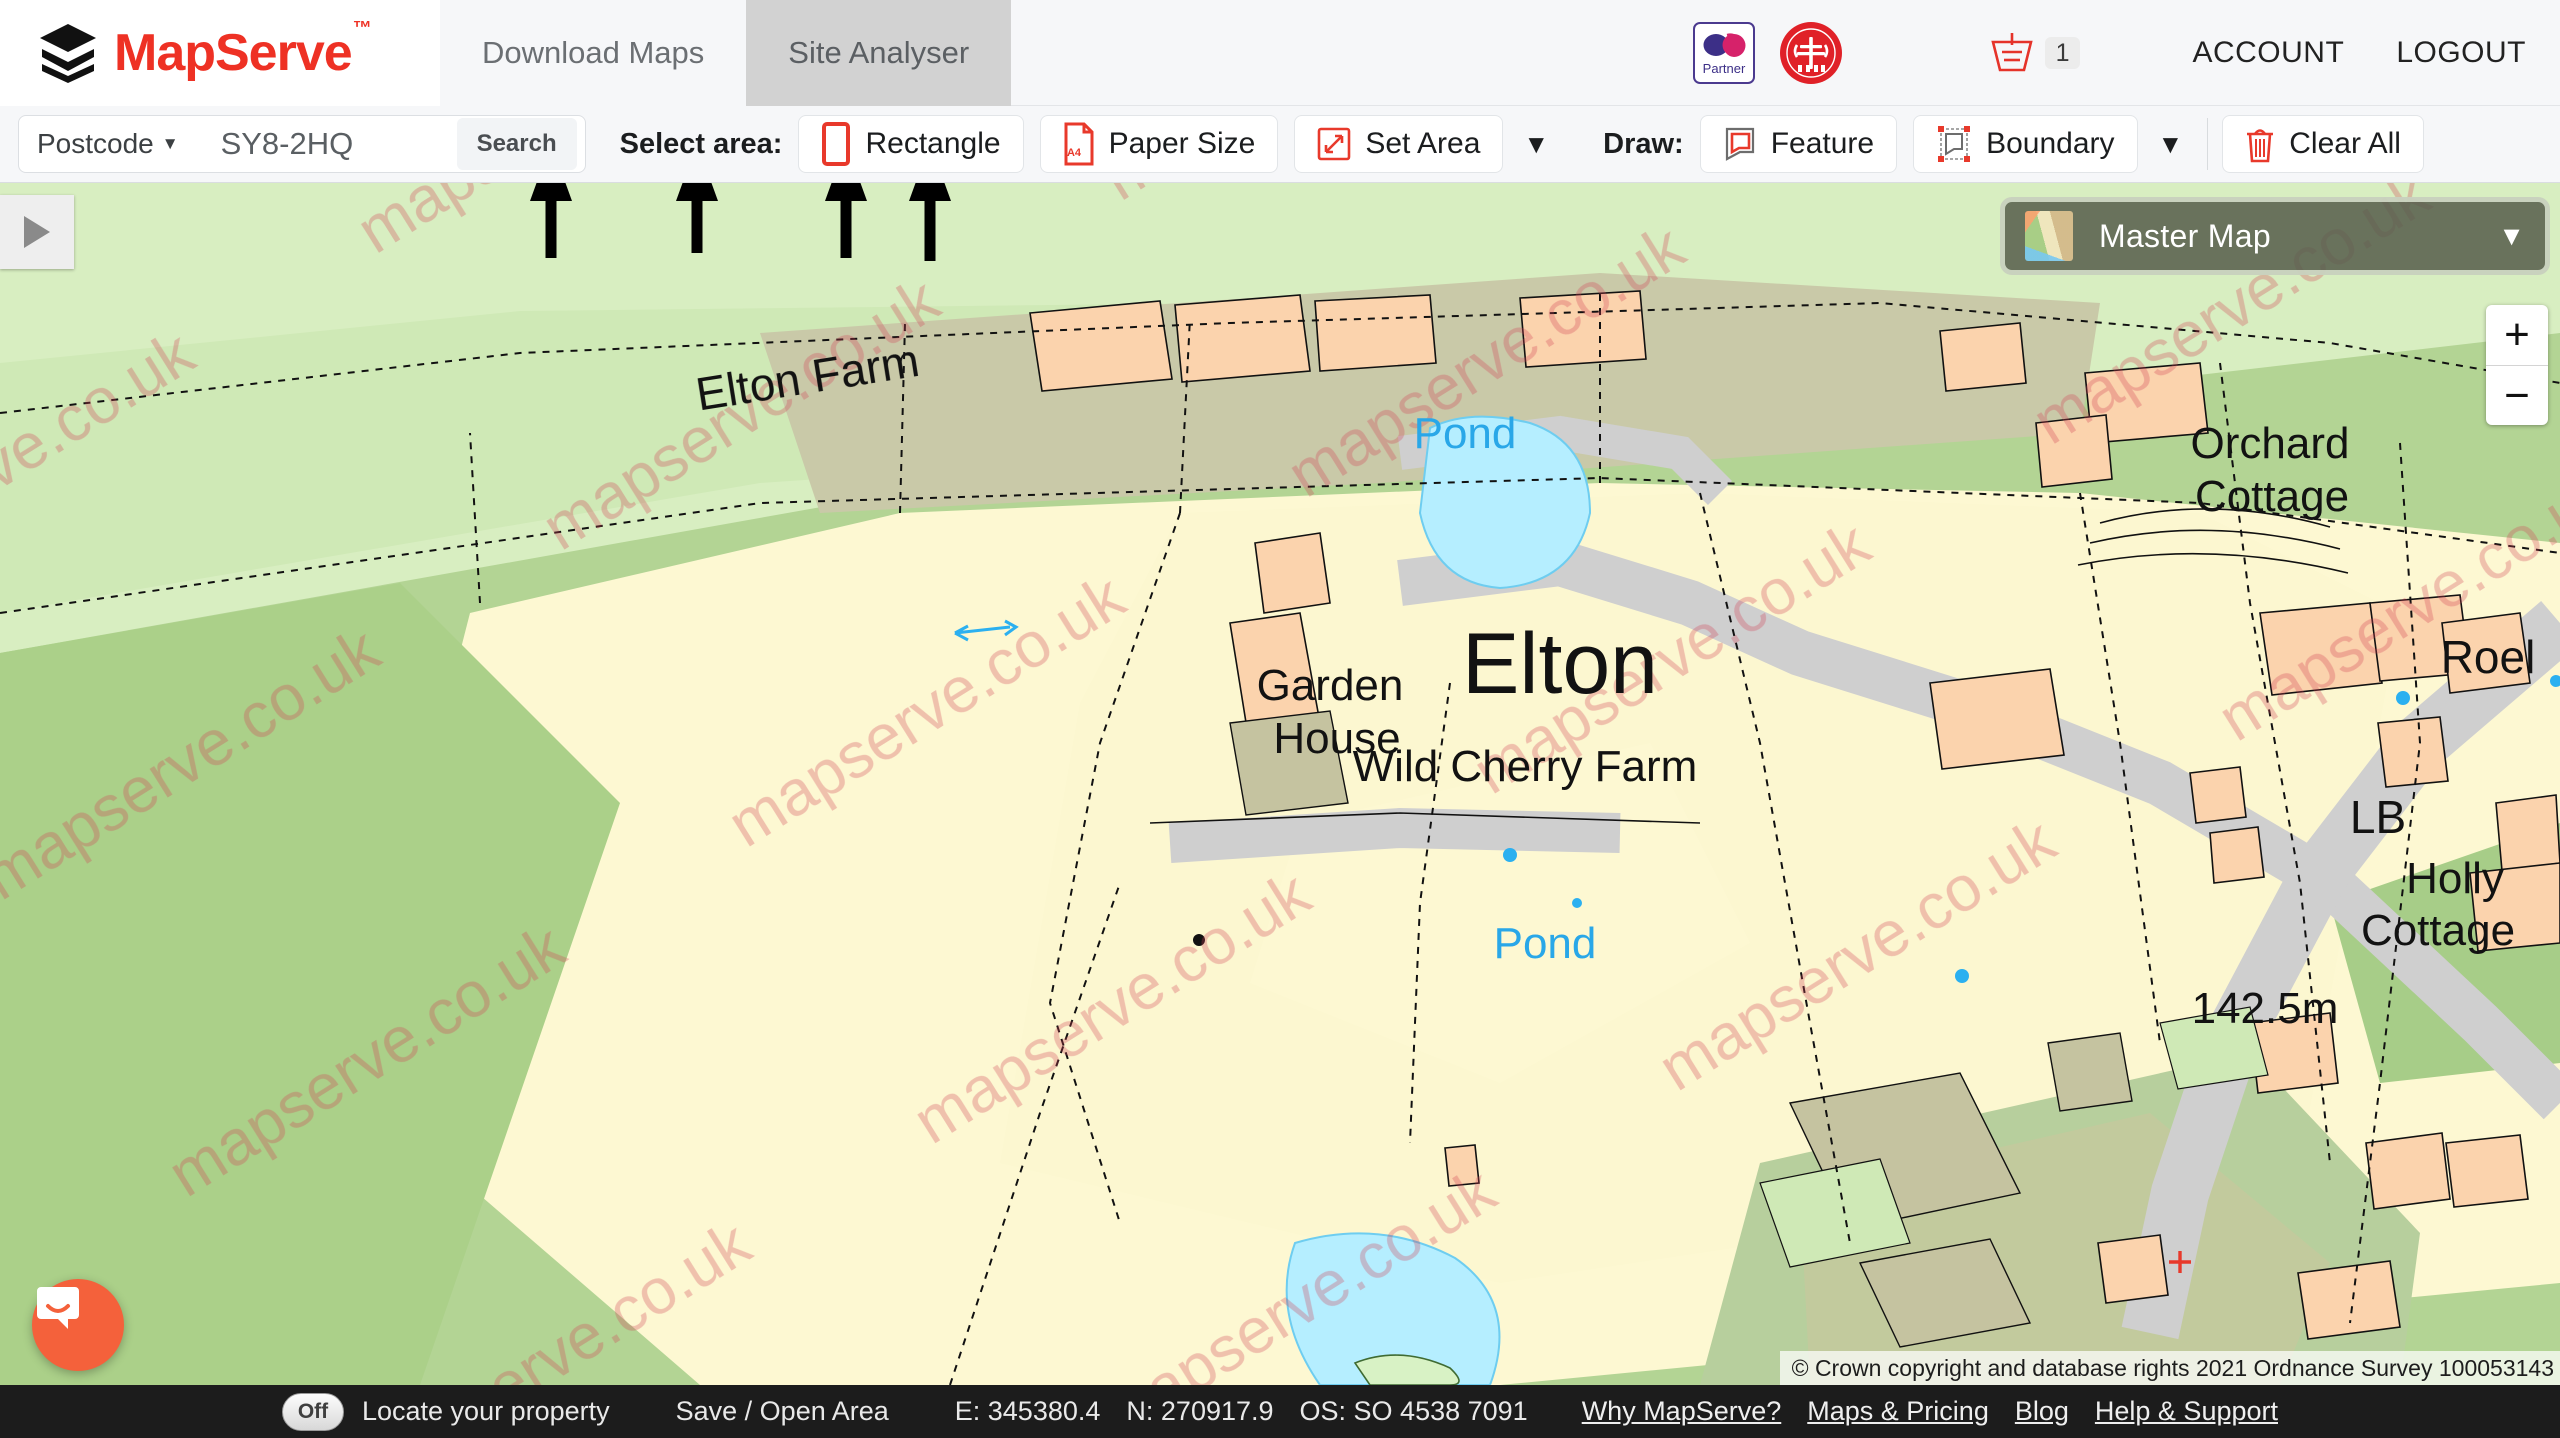  What do you see at coordinates (2488, 657) in the screenshot?
I see `map-label: Roel` at bounding box center [2488, 657].